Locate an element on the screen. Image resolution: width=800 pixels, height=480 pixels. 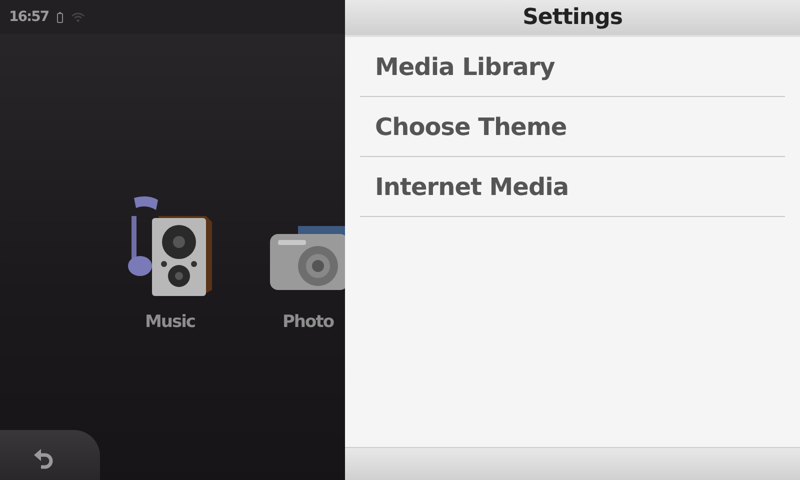
back-icon is located at coordinates (44, 459).